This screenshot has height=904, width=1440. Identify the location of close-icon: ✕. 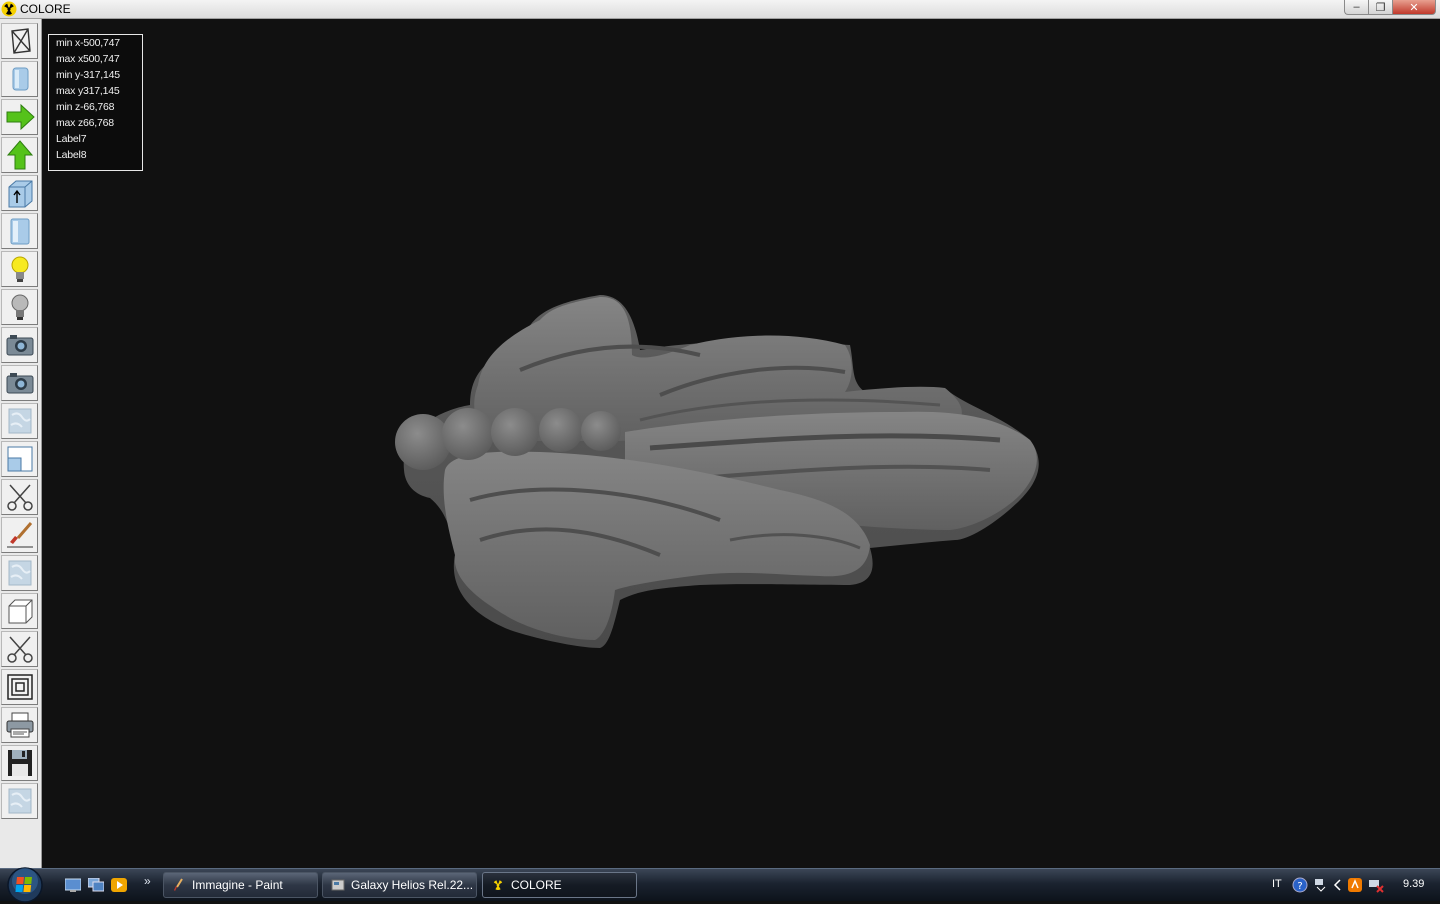
(1414, 7).